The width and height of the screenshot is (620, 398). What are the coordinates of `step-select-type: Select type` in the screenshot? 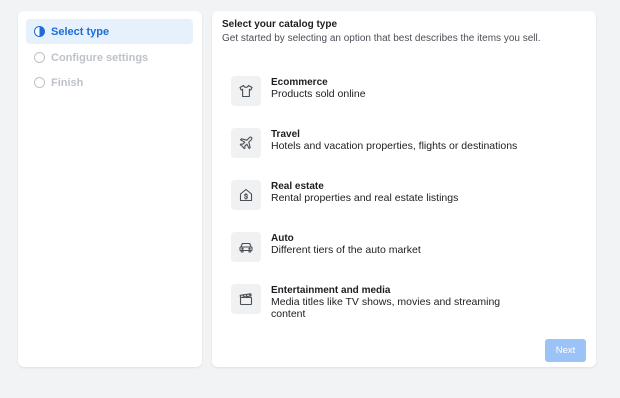 It's located at (109, 31).